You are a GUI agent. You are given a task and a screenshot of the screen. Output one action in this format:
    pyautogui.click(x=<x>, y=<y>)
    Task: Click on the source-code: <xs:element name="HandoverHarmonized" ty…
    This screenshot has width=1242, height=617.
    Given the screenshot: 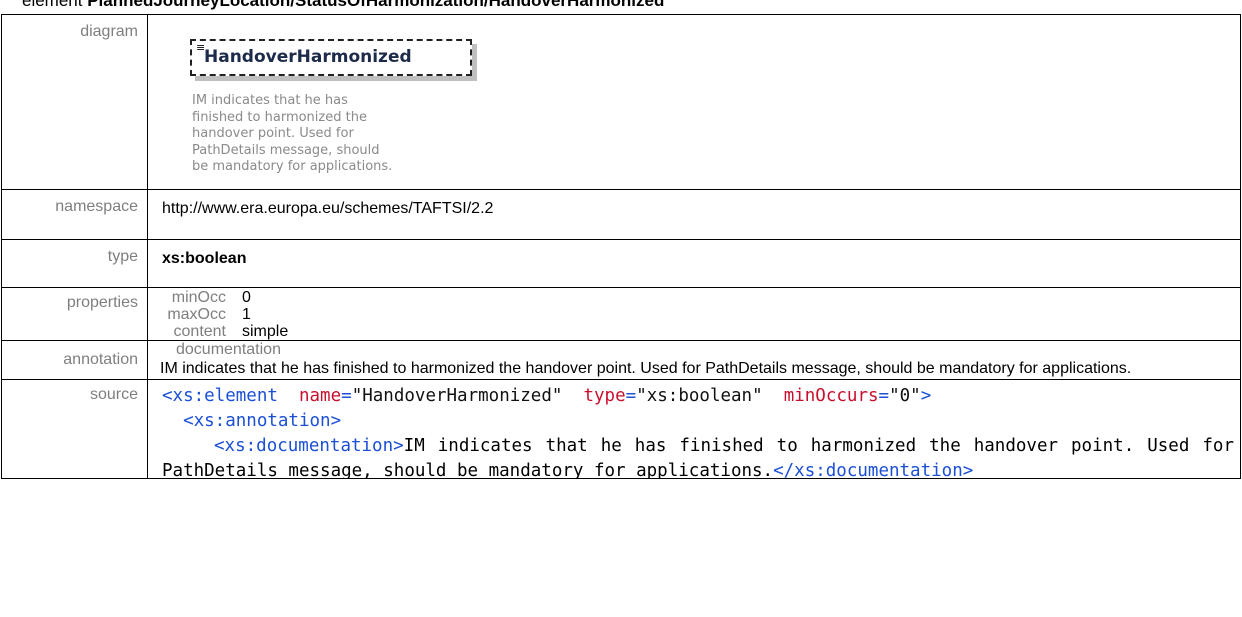 What is the action you would take?
    pyautogui.click(x=701, y=429)
    